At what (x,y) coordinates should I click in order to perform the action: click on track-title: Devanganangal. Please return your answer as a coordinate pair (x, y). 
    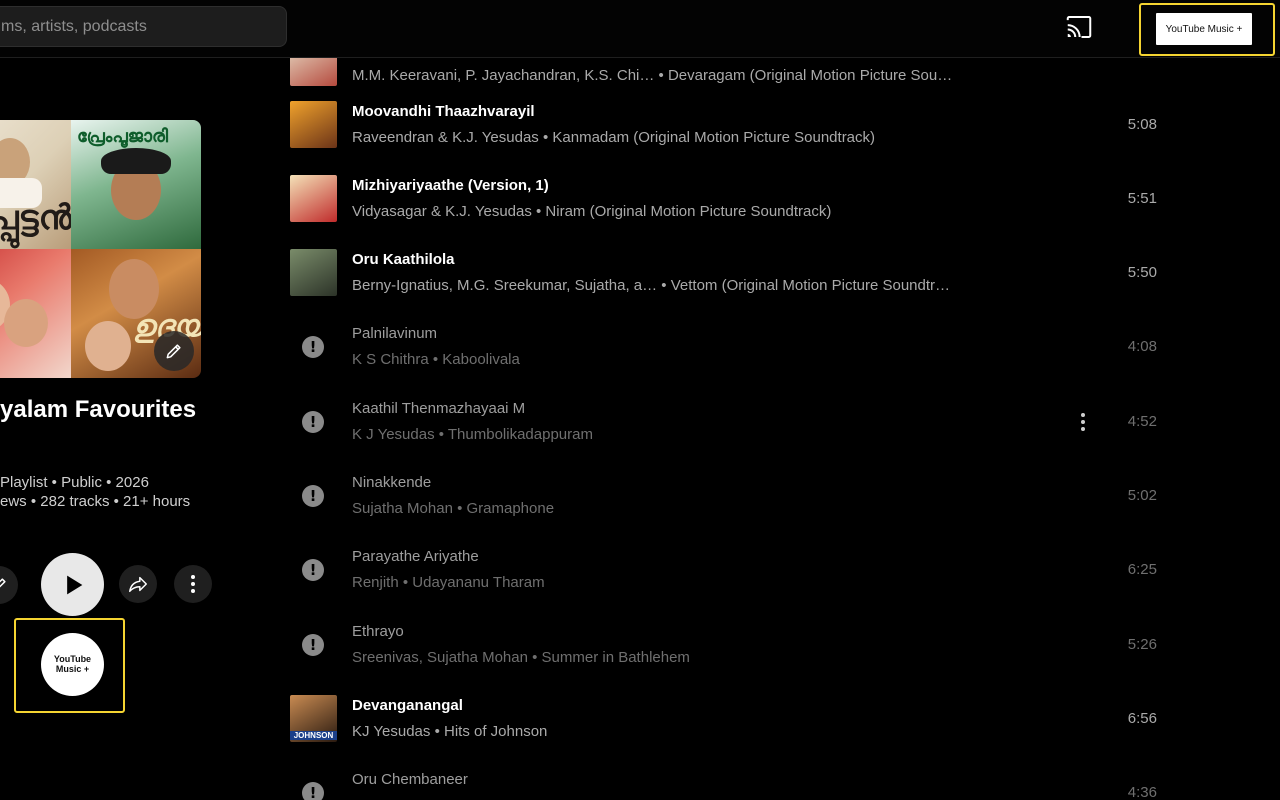
    Looking at the image, I should click on (407, 705).